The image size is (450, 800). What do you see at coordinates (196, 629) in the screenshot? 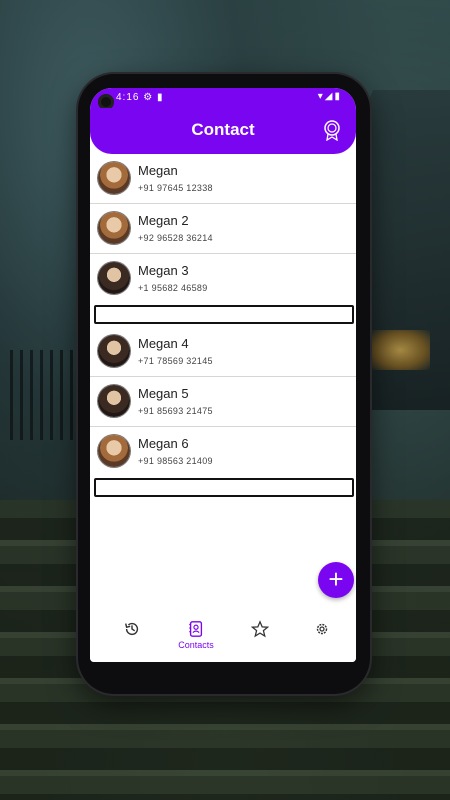
I see `contacts-icon` at bounding box center [196, 629].